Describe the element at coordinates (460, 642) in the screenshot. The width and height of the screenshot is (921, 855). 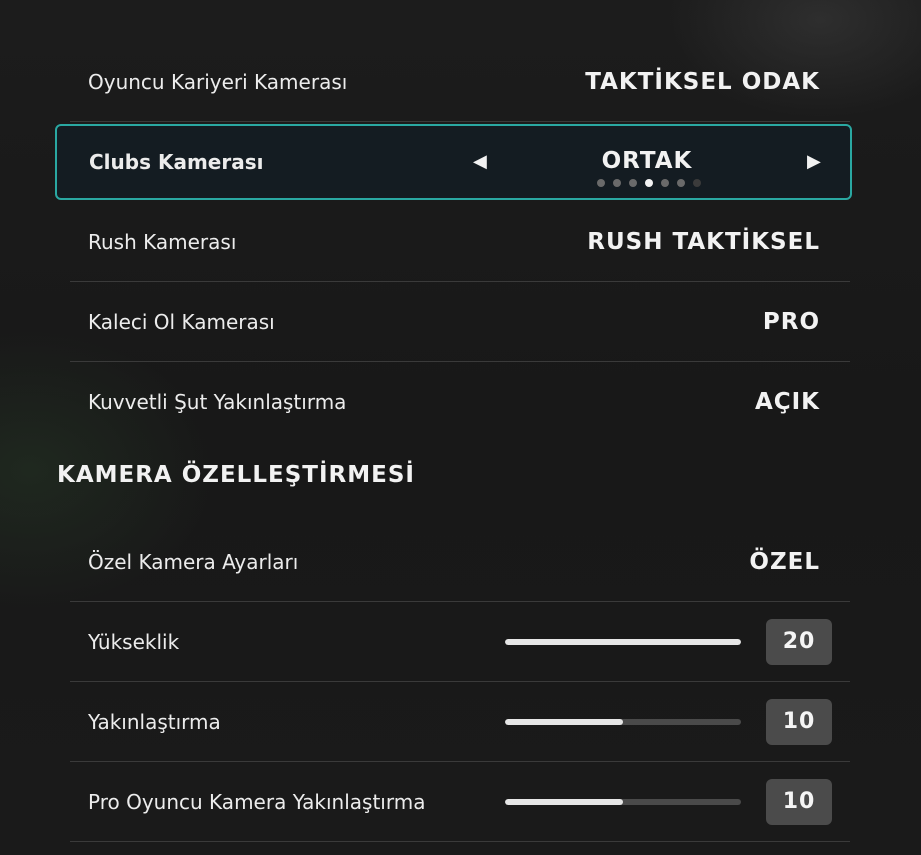
I see `setting-row-height: Yükseklik 20` at that location.